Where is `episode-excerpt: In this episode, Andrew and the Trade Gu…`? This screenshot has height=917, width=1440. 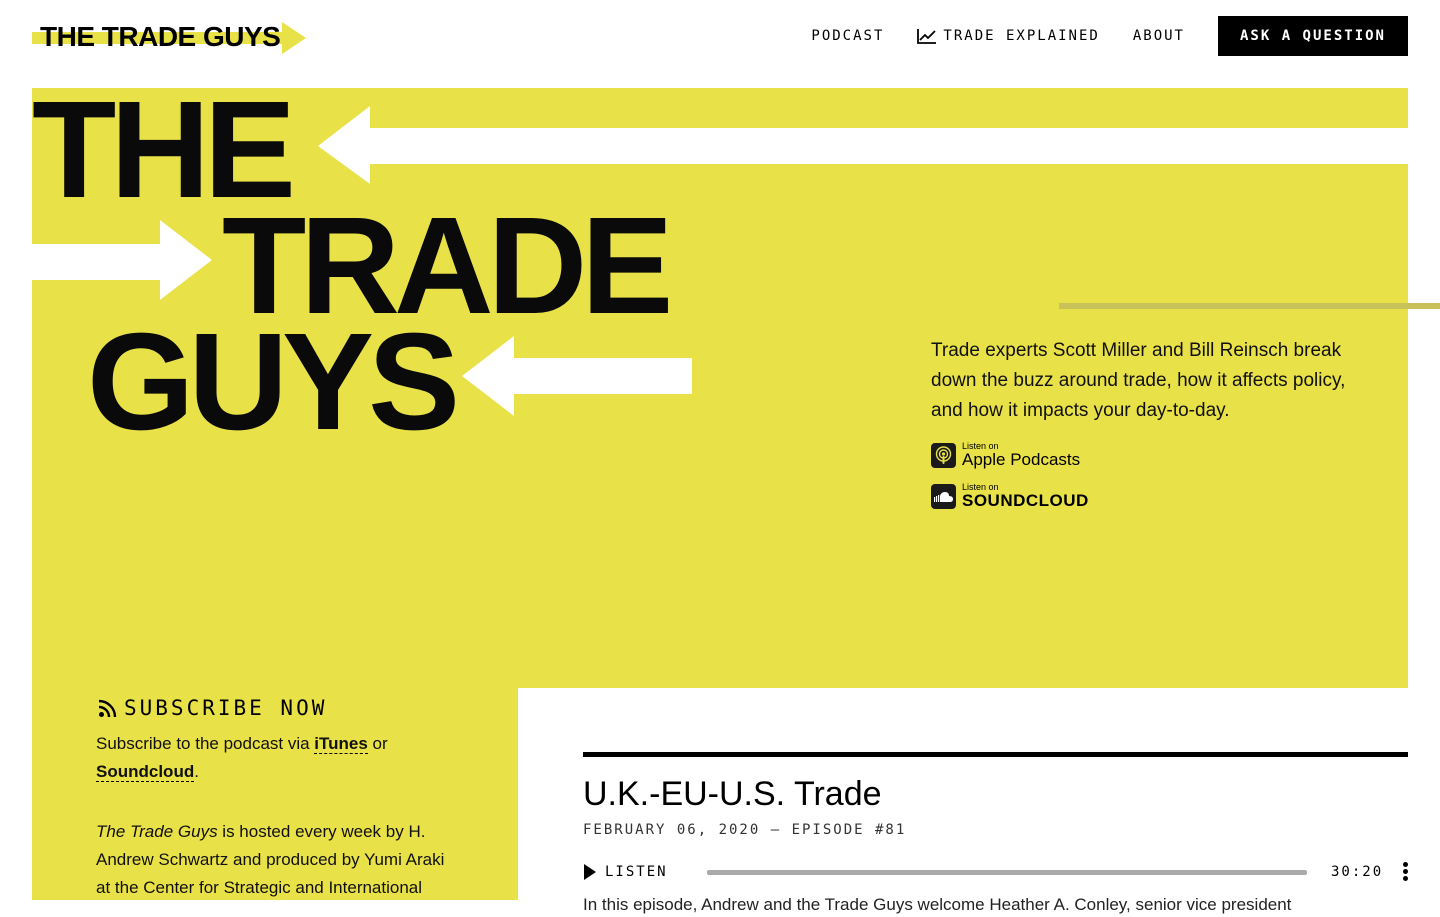 episode-excerpt: In this episode, Andrew and the Trade Gu… is located at coordinates (937, 904).